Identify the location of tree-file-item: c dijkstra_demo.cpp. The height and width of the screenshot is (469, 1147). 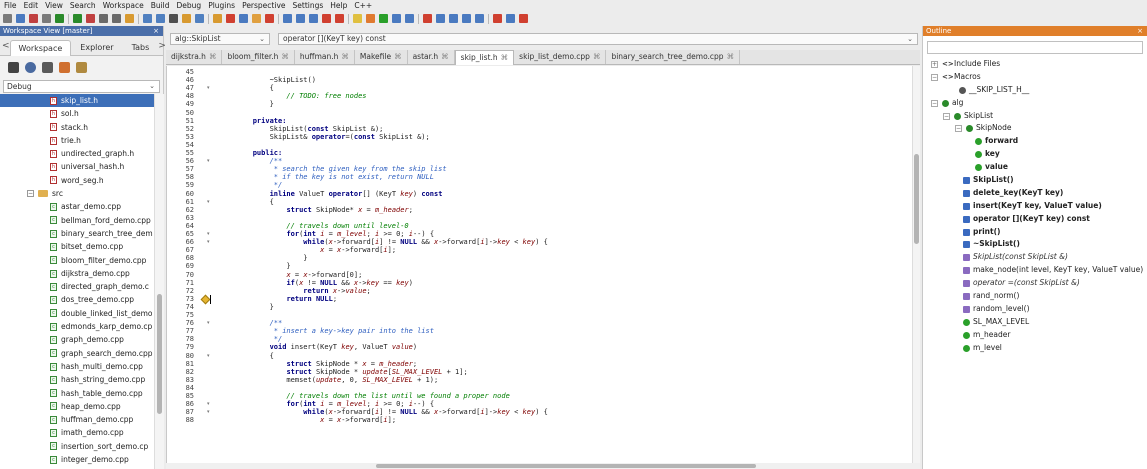
(77, 273).